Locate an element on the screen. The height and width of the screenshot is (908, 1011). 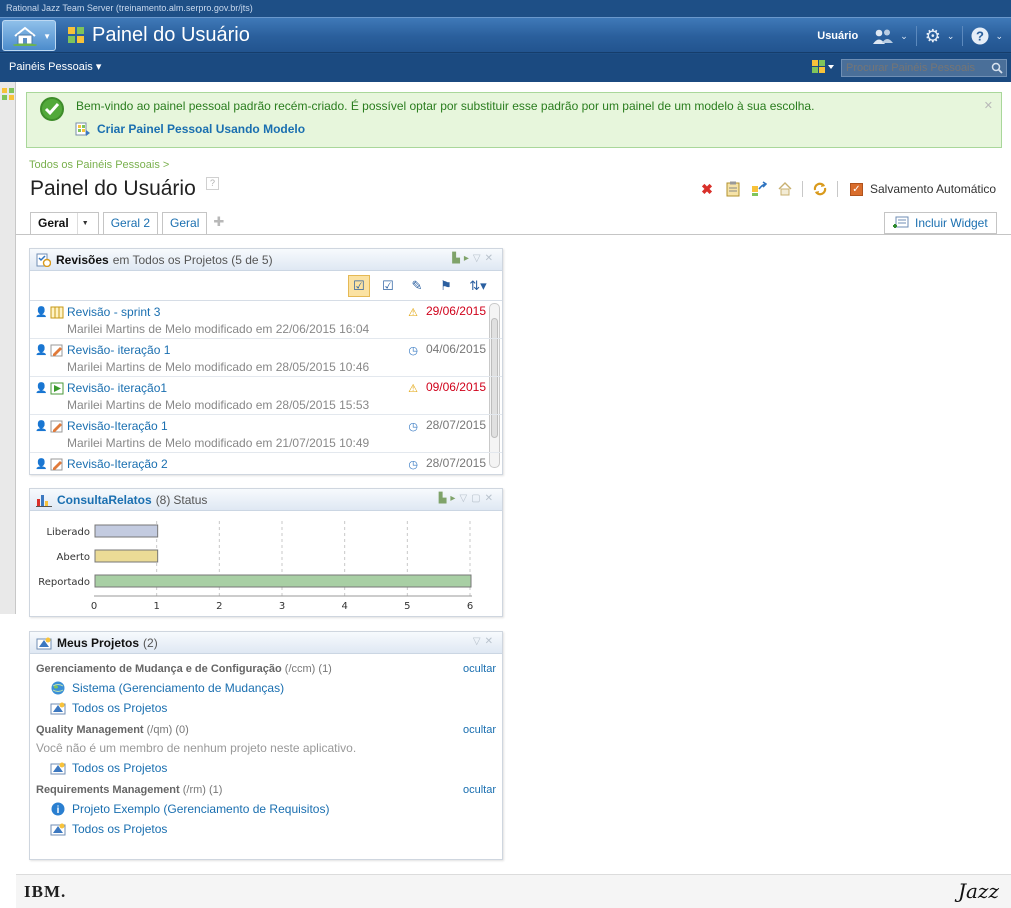
sort-menu-icon: ⇅▾ is located at coordinates (478, 286).